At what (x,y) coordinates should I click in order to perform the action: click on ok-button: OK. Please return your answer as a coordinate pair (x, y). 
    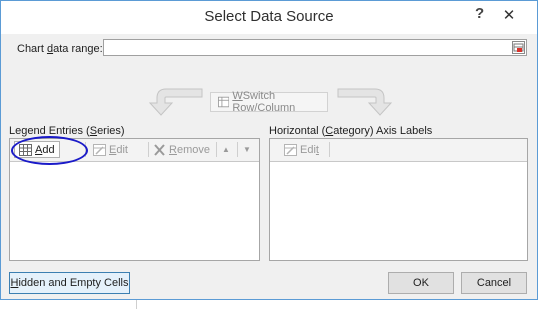
    Looking at the image, I should click on (421, 283).